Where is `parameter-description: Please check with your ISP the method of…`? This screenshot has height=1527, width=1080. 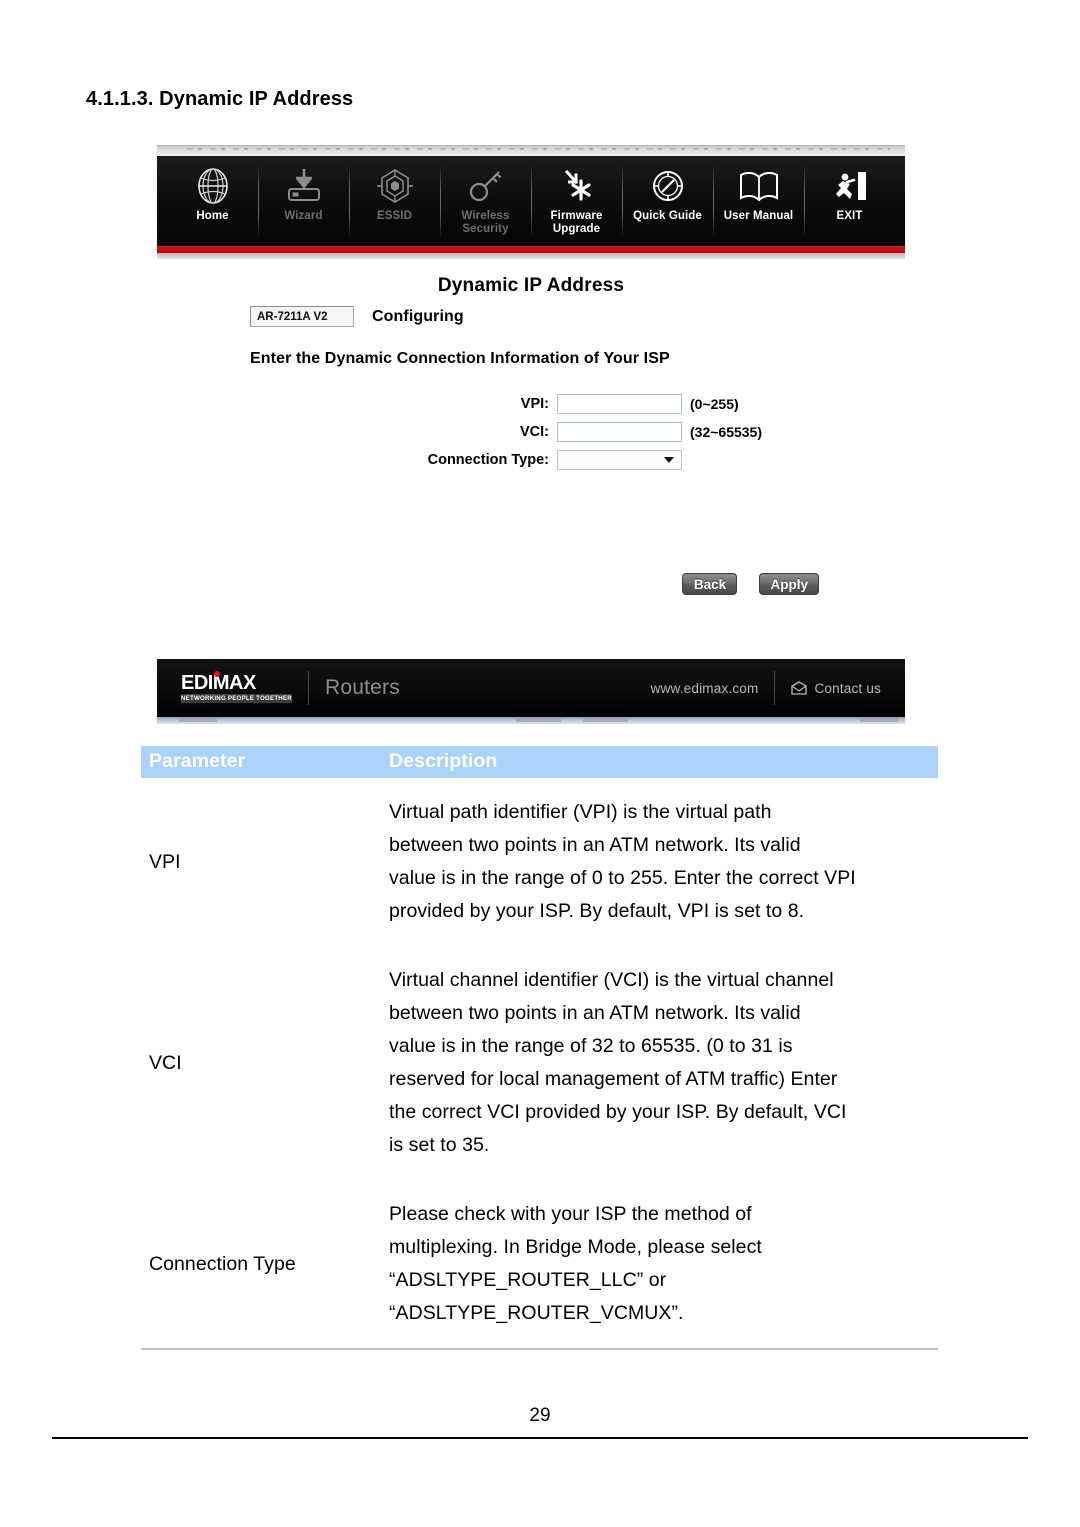
parameter-description: Please check with your ISP the method of… is located at coordinates (659, 1265).